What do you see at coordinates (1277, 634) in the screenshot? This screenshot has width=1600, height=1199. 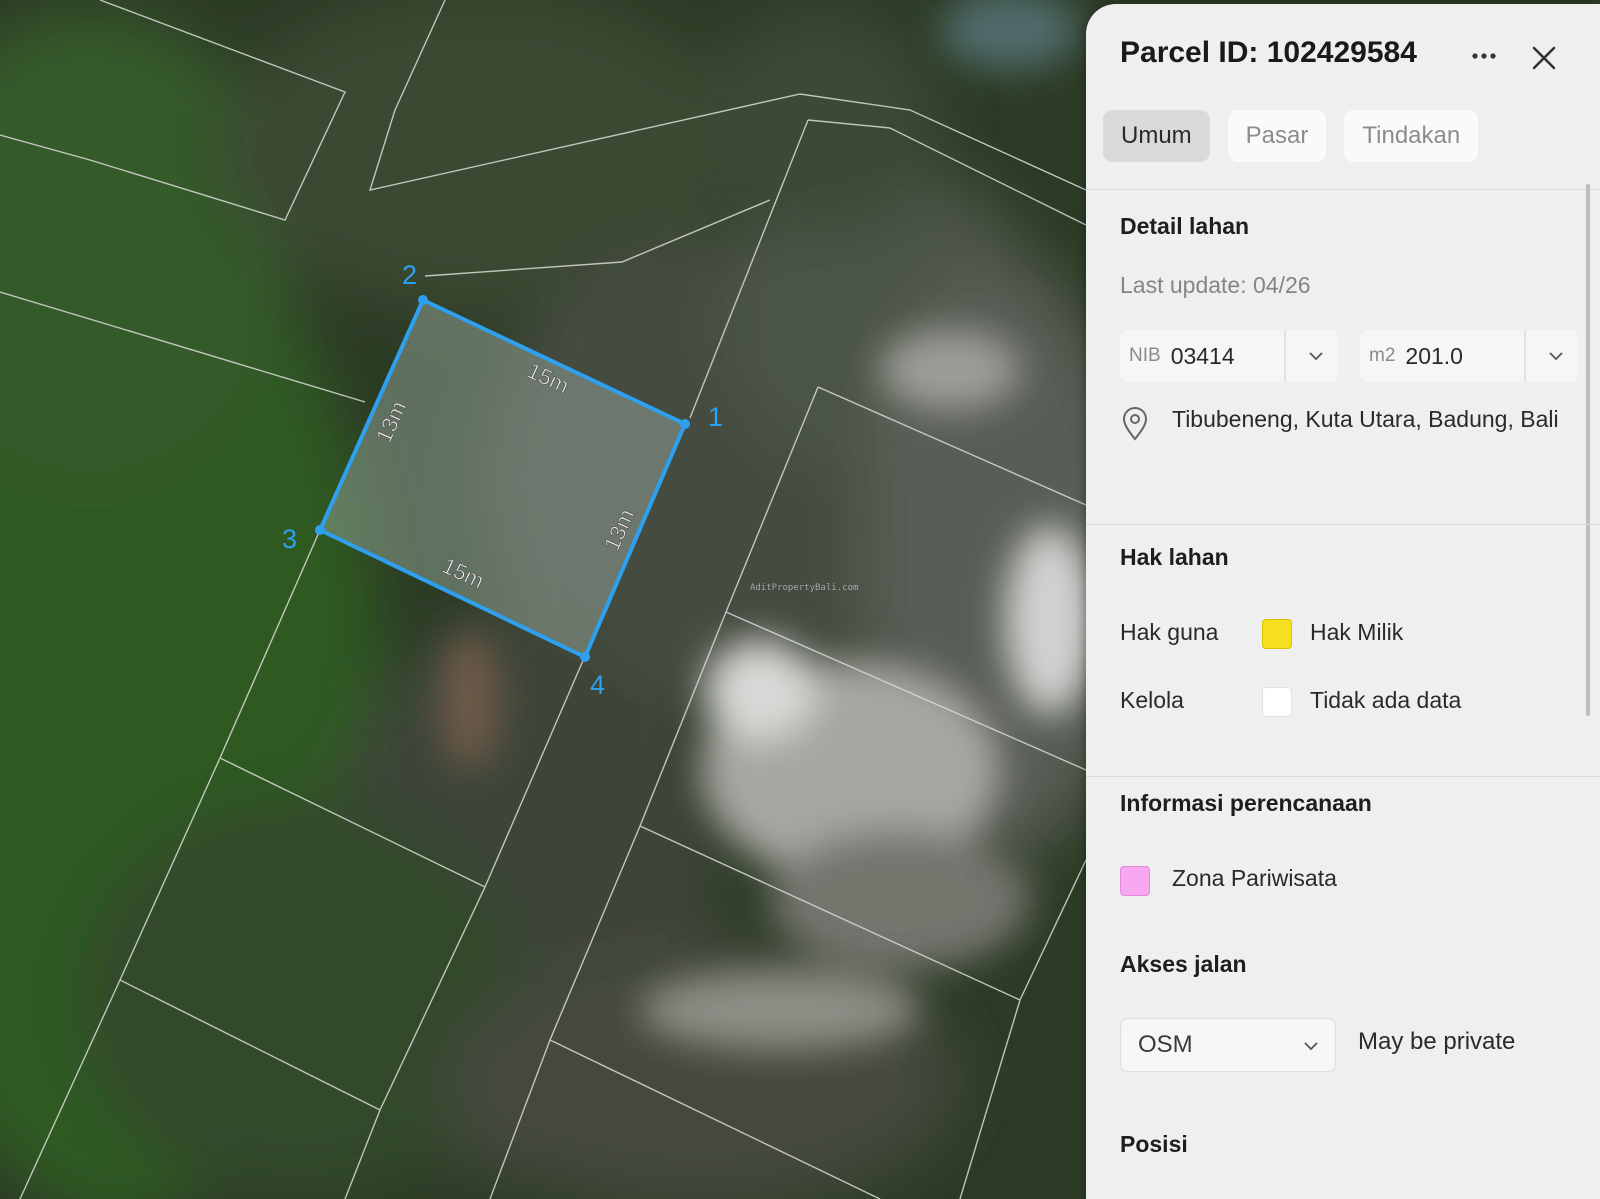 I see `hak-guna-swatch` at bounding box center [1277, 634].